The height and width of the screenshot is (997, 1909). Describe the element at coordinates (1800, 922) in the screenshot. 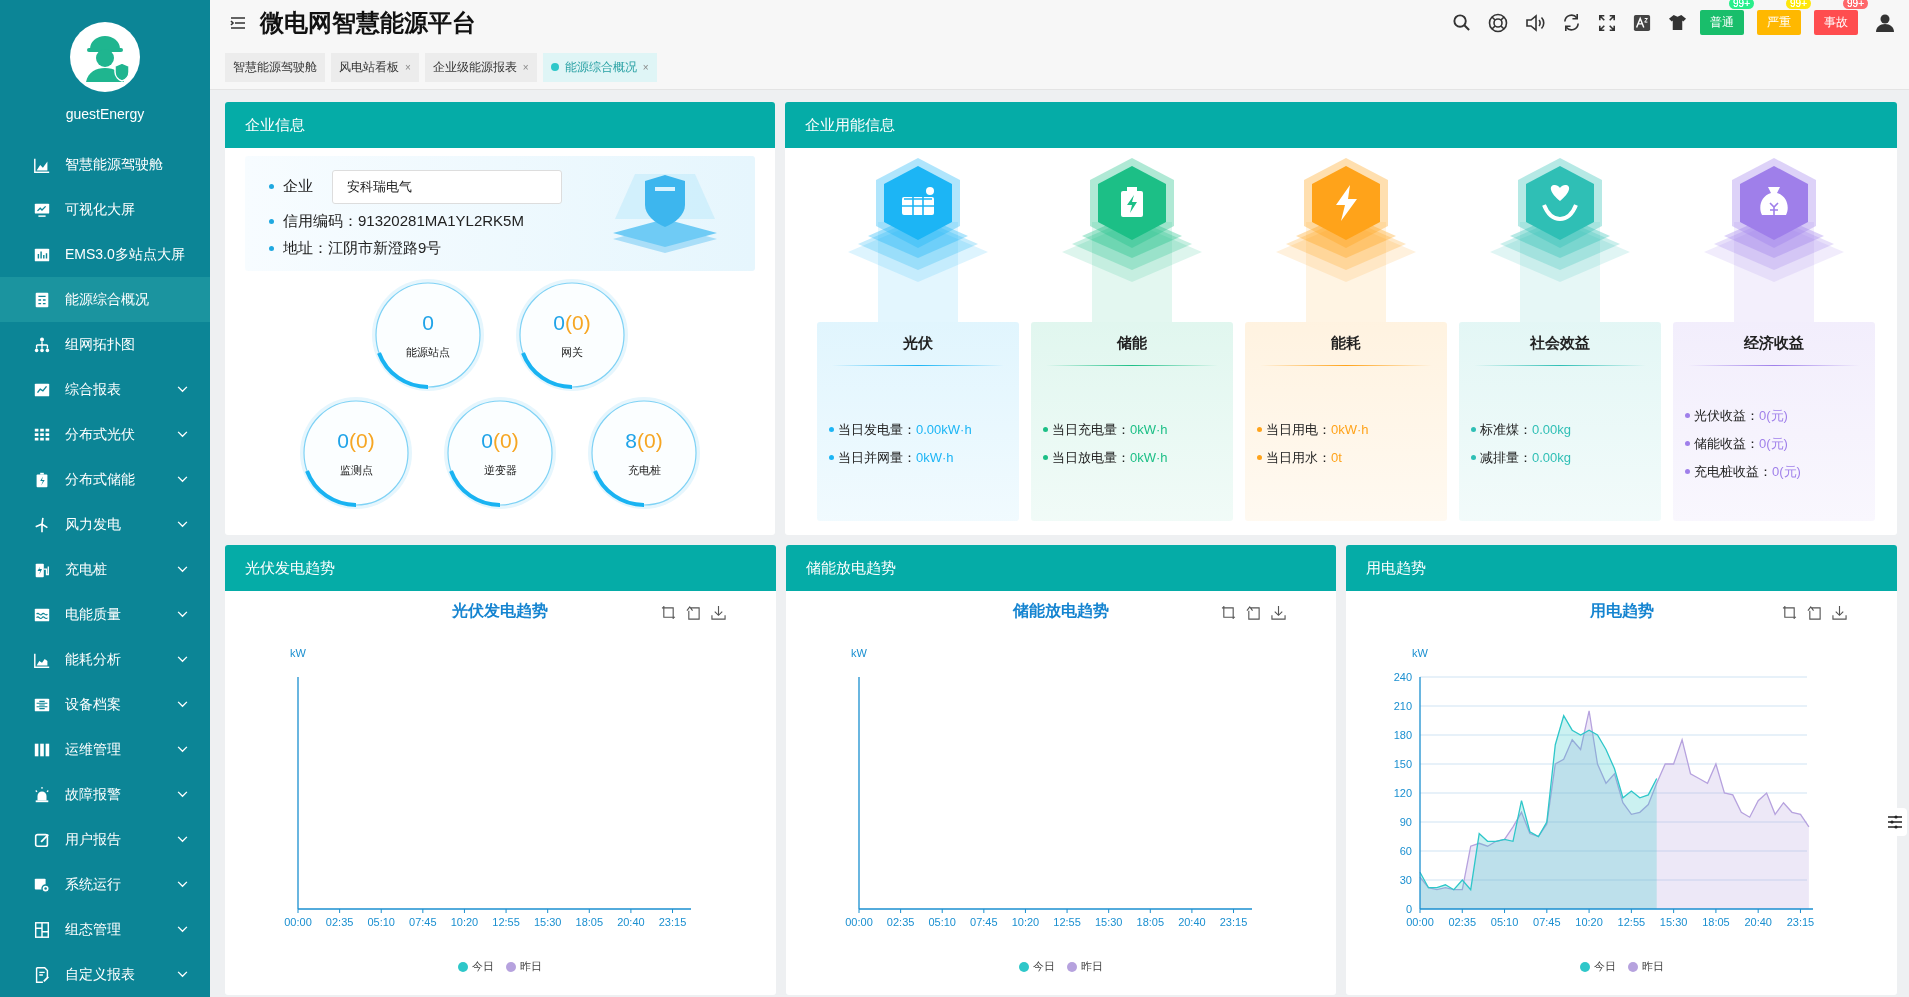

I see `axis-label: 23:15` at that location.